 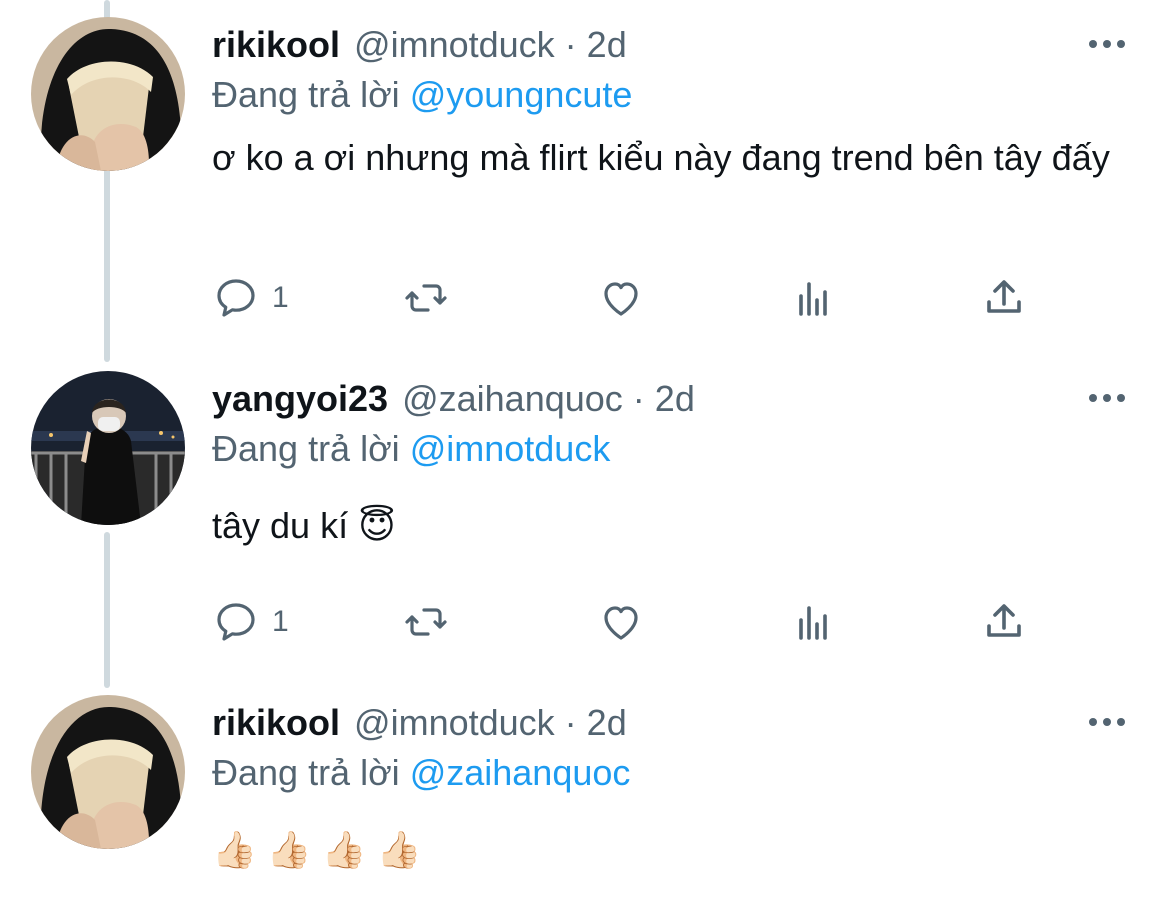 I want to click on replying-to: Đang trả lời @imnotduck, so click(x=411, y=449).